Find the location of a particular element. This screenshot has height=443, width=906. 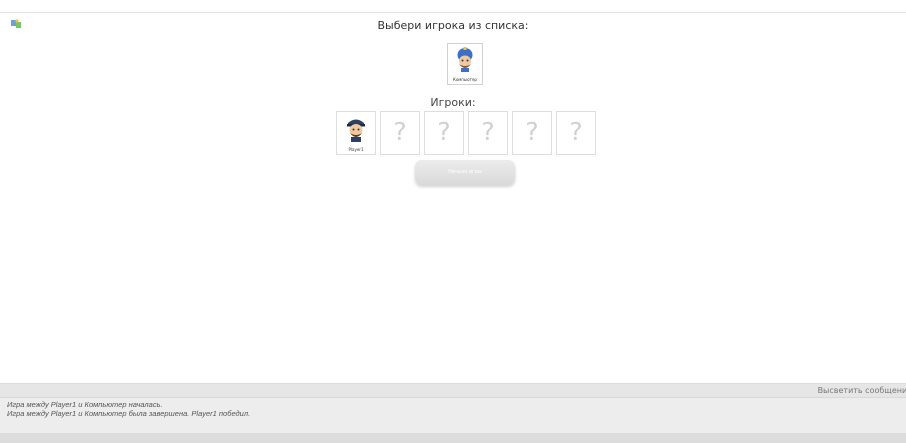

start-game-button: Начало игры is located at coordinates (465, 172).